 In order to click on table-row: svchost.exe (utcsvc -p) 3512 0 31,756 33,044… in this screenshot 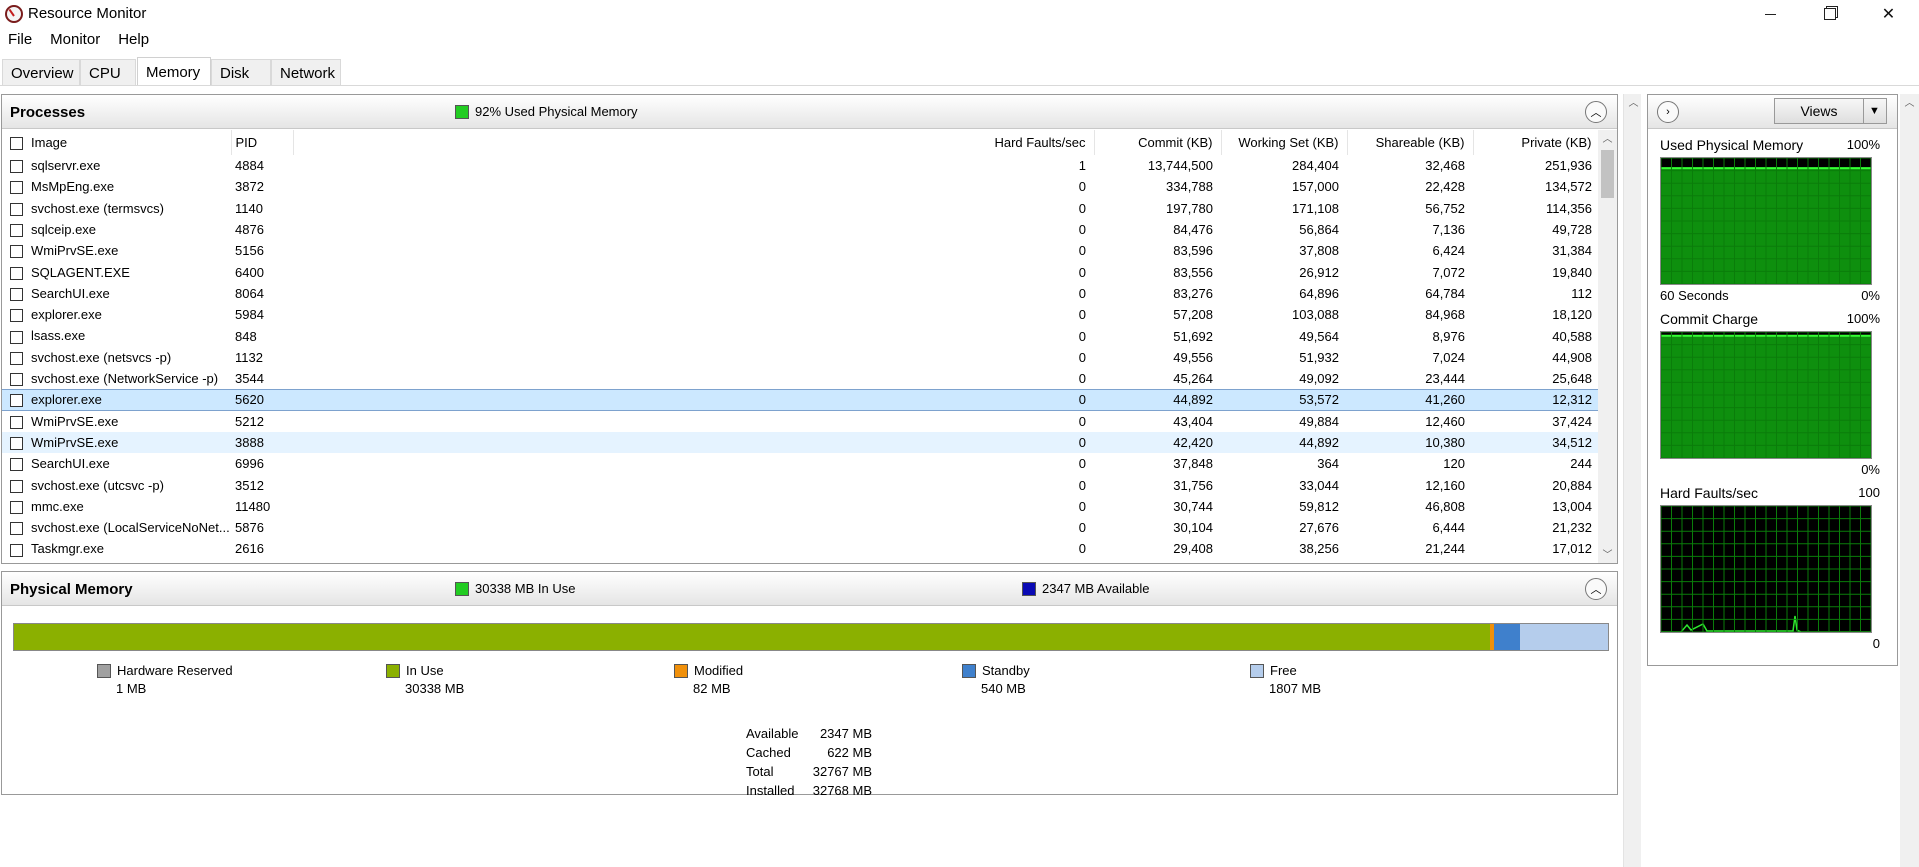, I will do `click(801, 484)`.